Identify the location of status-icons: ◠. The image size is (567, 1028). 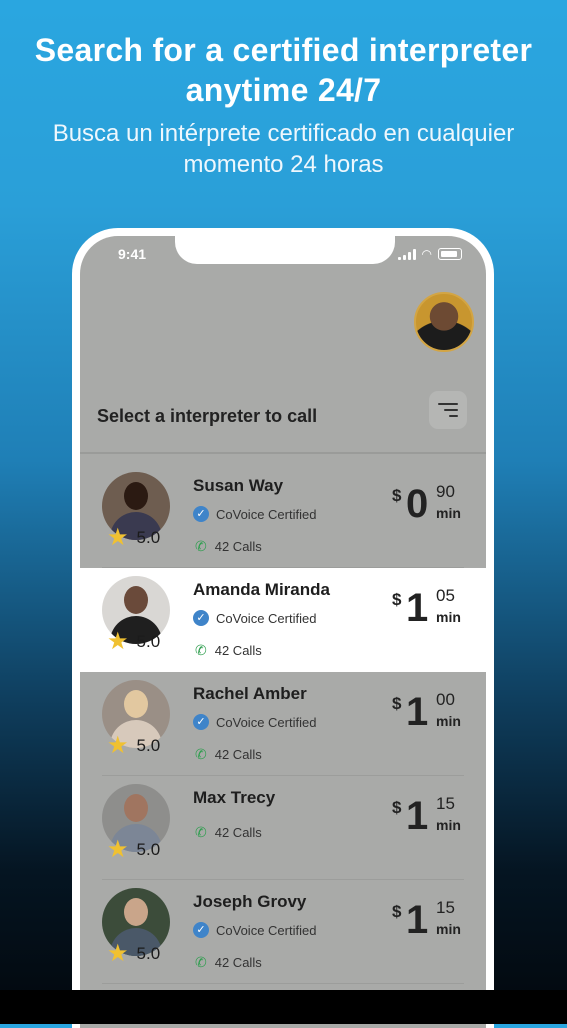
(429, 254).